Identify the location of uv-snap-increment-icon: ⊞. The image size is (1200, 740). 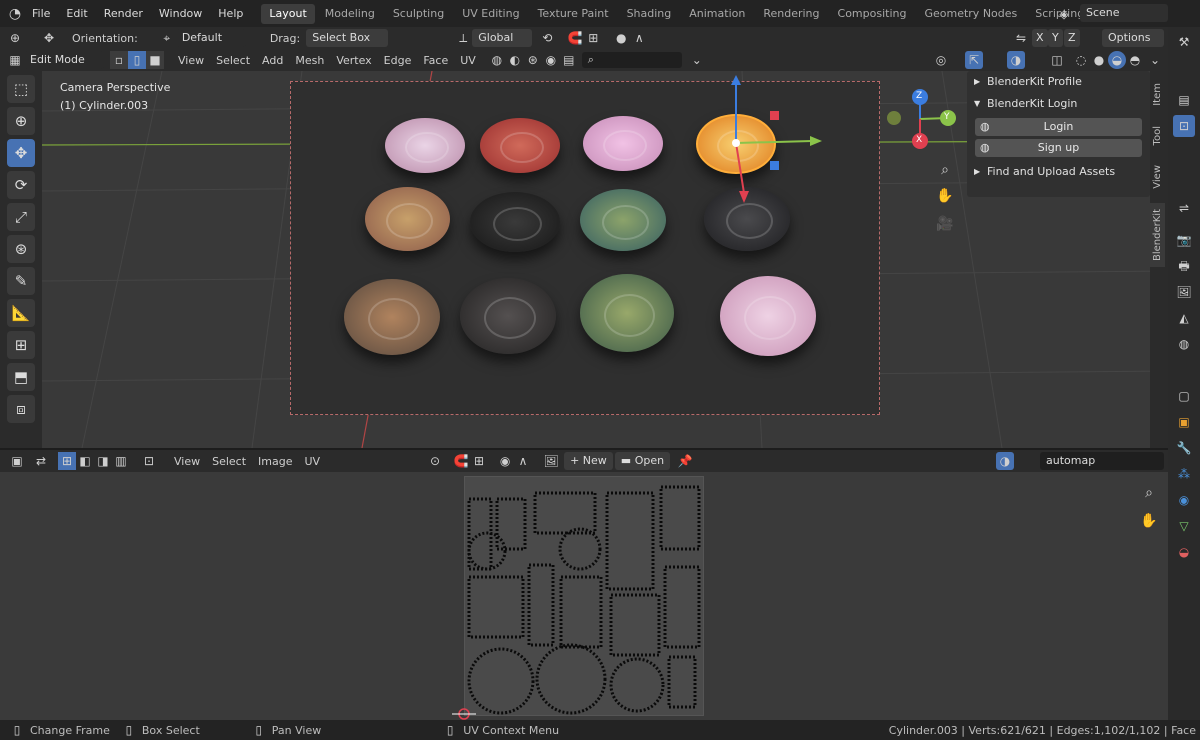
(479, 461).